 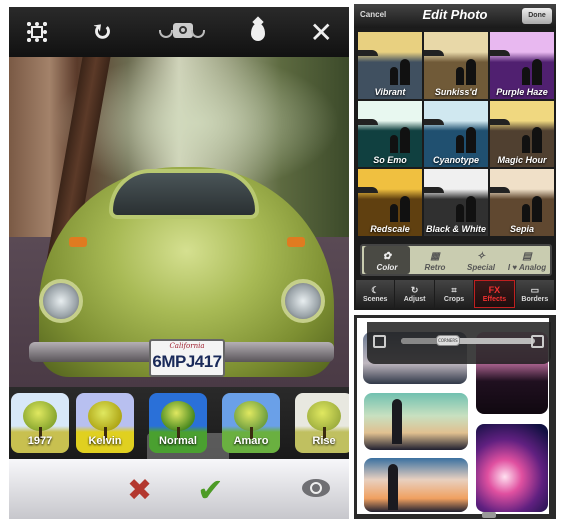 I want to click on rotate-button: ↻, so click(x=102, y=32).